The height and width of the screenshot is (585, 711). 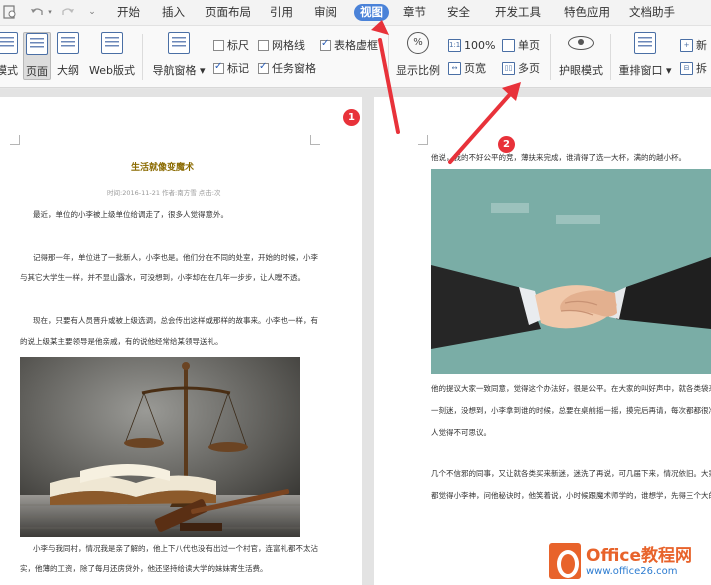 I want to click on office-logo-icon, so click(x=565, y=561).